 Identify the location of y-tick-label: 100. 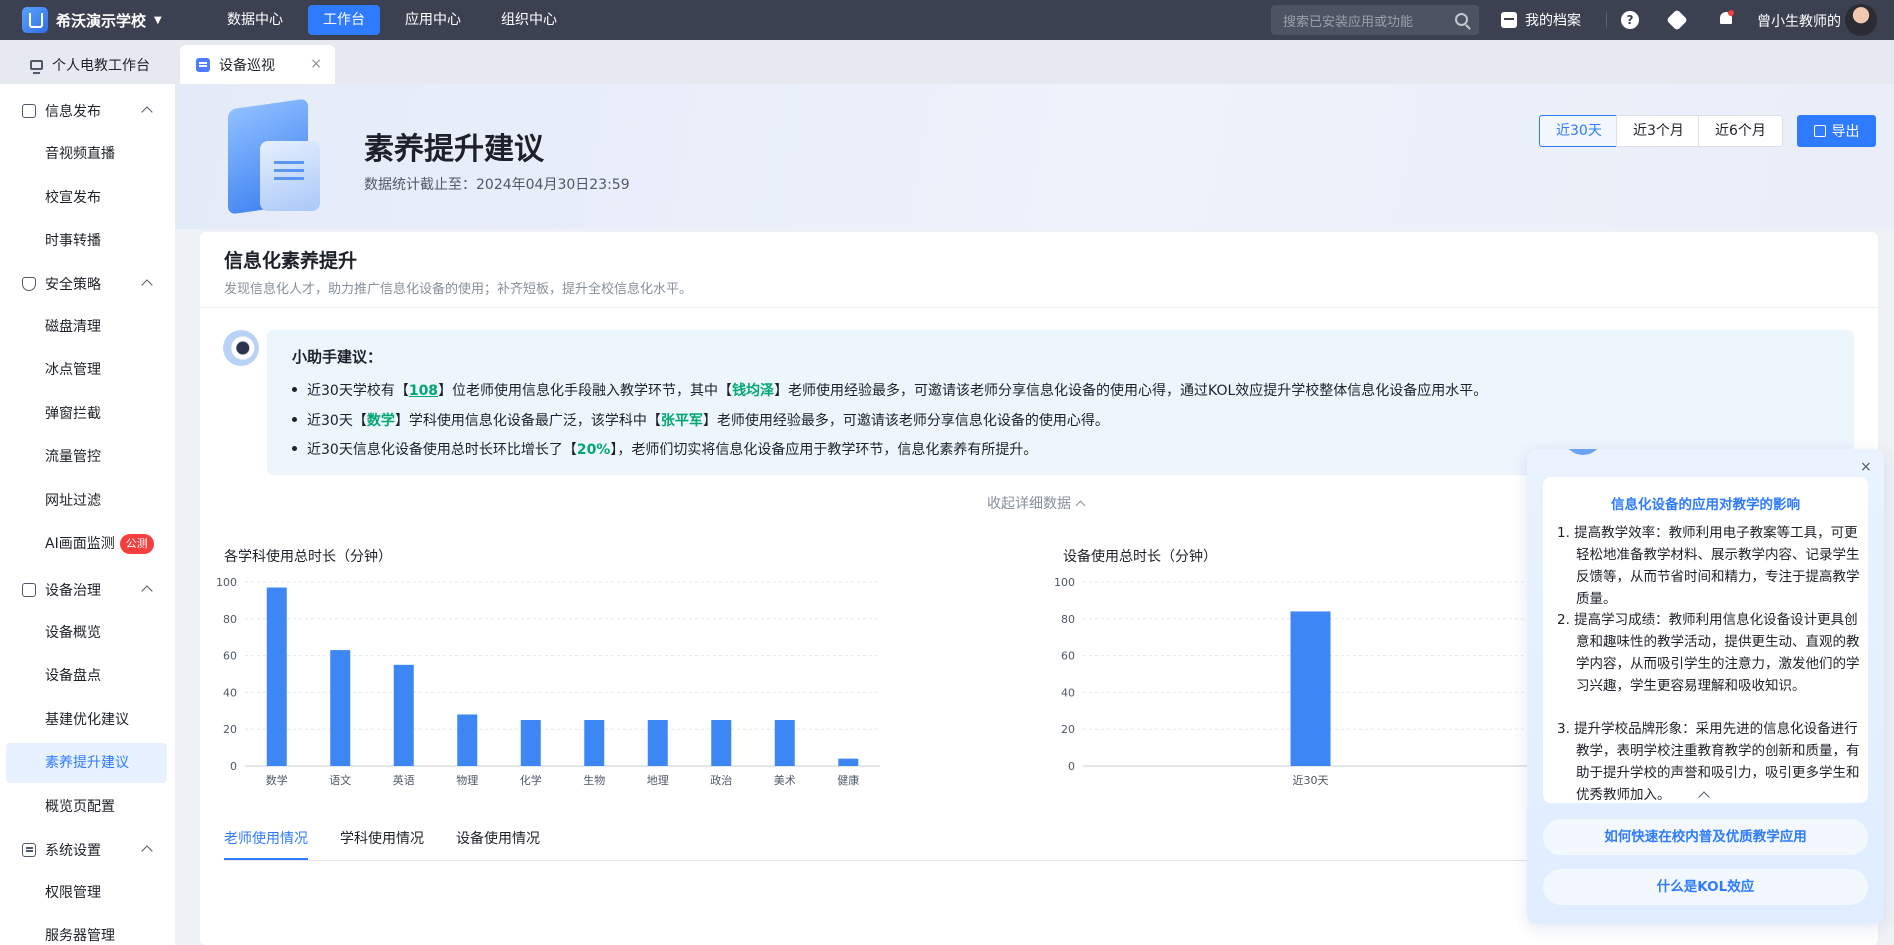
(1064, 582).